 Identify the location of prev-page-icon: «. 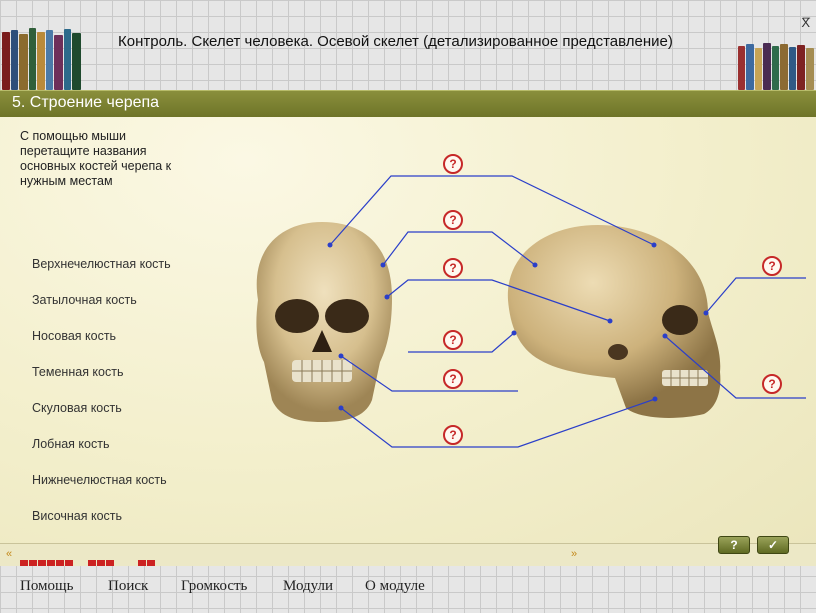
(9, 554).